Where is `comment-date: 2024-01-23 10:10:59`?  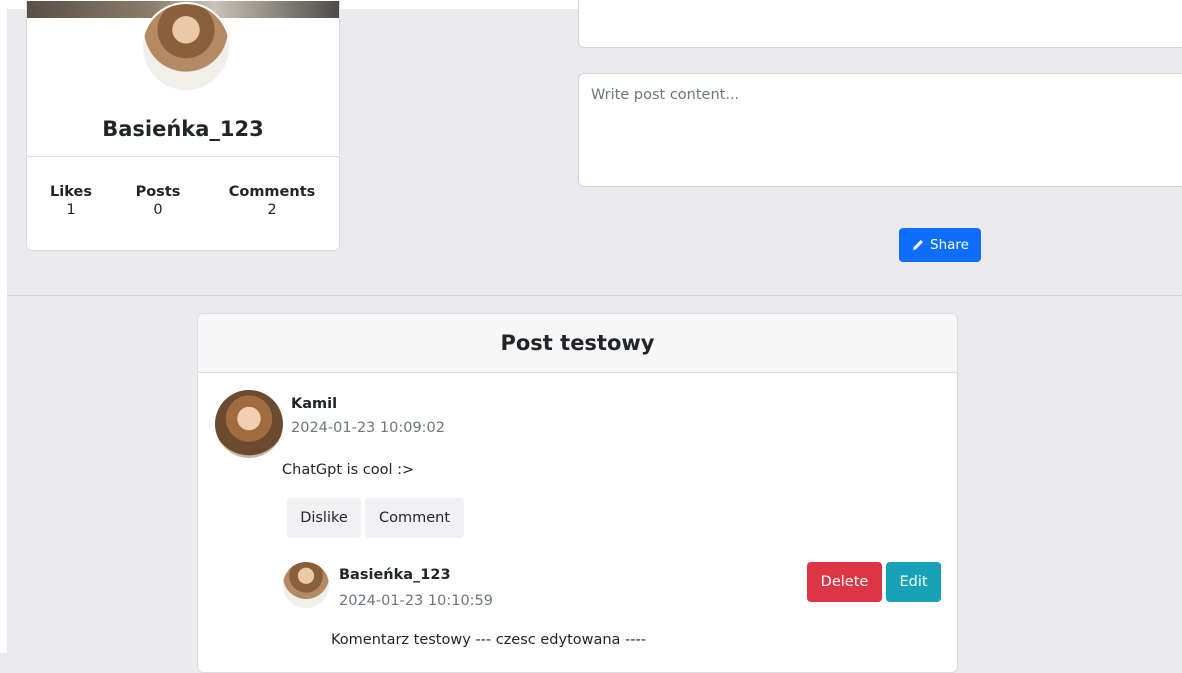 comment-date: 2024-01-23 10:10:59 is located at coordinates (416, 601).